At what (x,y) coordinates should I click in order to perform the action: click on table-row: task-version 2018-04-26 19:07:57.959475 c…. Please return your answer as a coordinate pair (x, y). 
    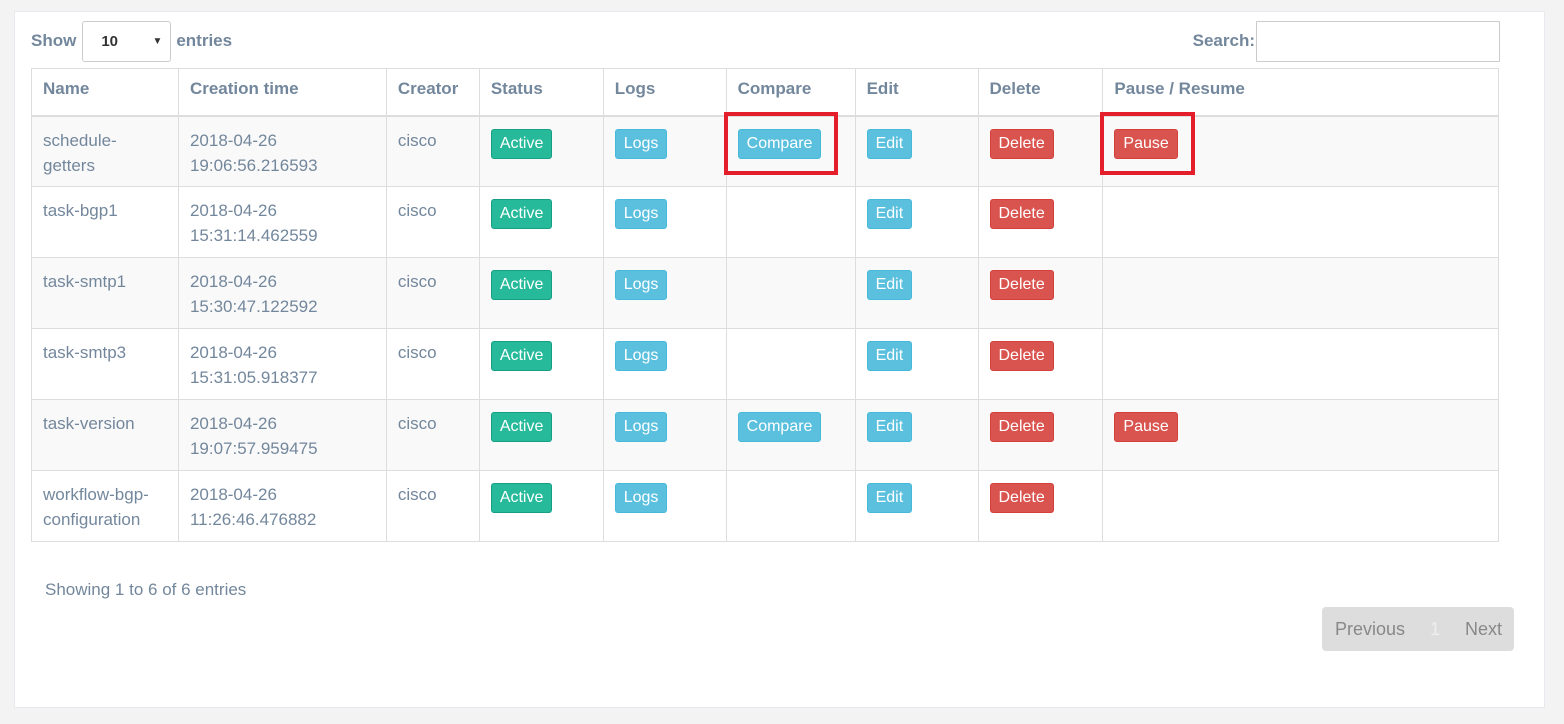
    Looking at the image, I should click on (765, 435).